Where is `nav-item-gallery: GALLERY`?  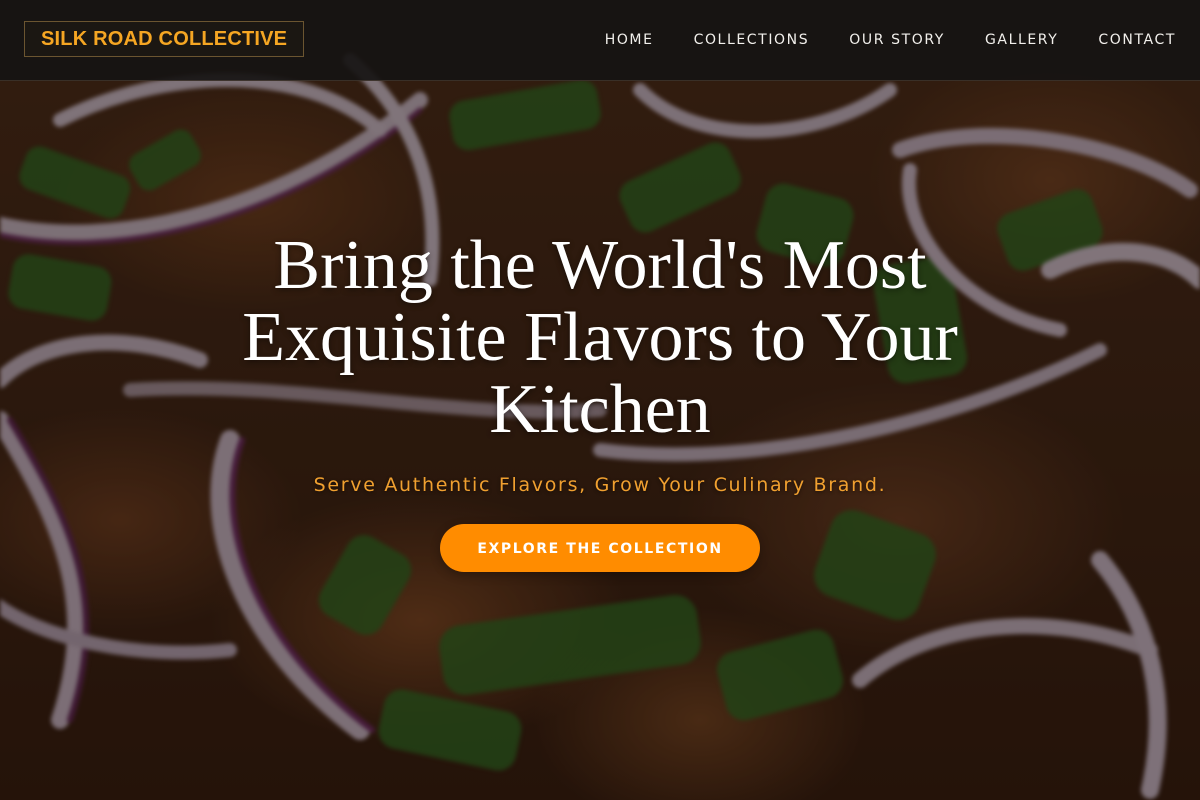 nav-item-gallery: GALLERY is located at coordinates (1021, 40).